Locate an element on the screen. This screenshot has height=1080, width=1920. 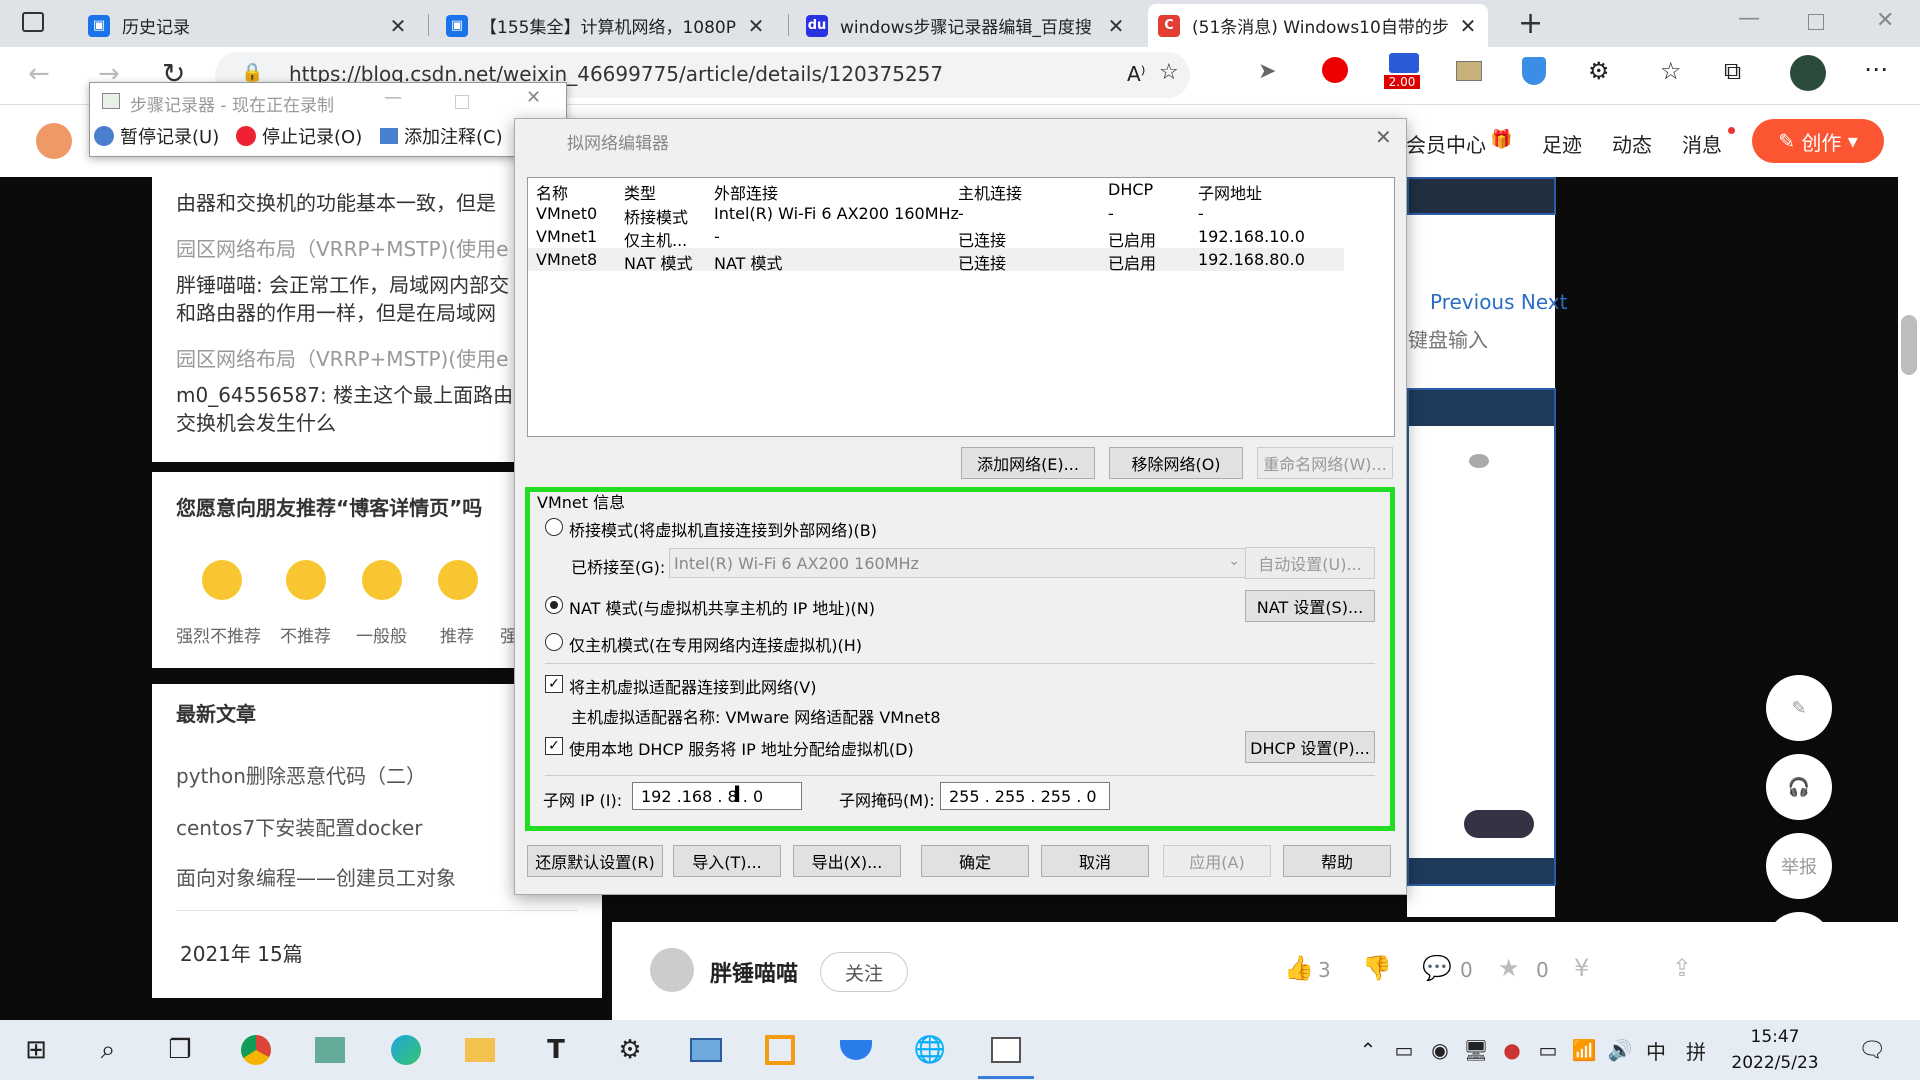
typora-icon: T is located at coordinates (556, 1050).